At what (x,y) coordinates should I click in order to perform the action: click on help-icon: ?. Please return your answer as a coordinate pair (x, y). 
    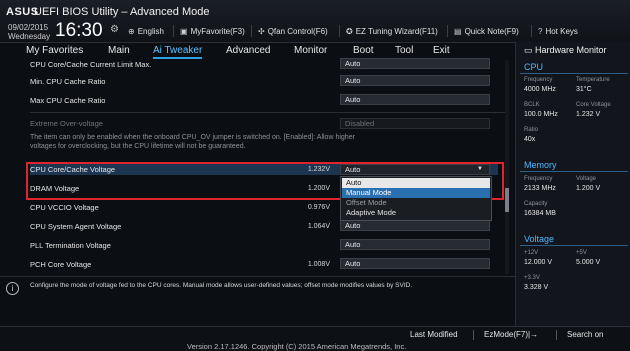
    Looking at the image, I should click on (540, 31).